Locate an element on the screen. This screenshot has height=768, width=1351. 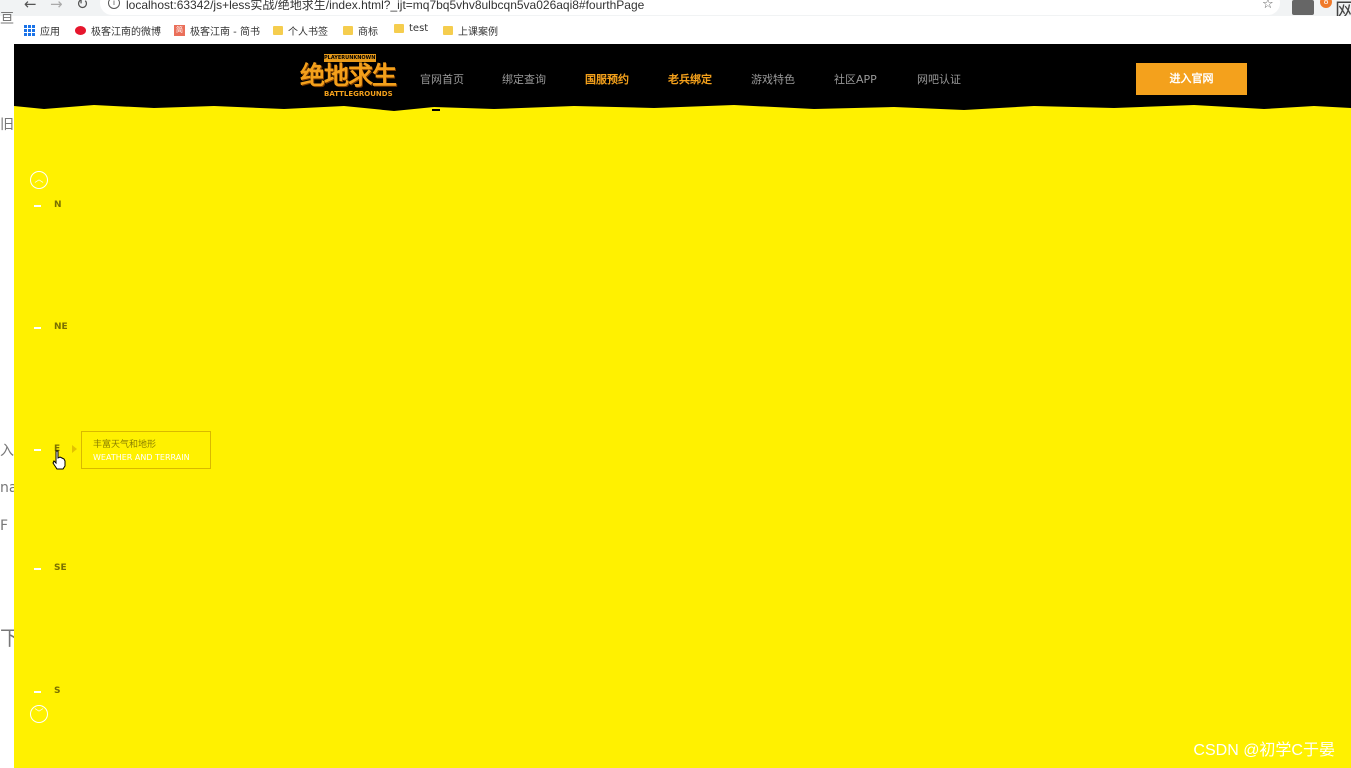
nav-netcafe-cert: 网吧认证 is located at coordinates (939, 79).